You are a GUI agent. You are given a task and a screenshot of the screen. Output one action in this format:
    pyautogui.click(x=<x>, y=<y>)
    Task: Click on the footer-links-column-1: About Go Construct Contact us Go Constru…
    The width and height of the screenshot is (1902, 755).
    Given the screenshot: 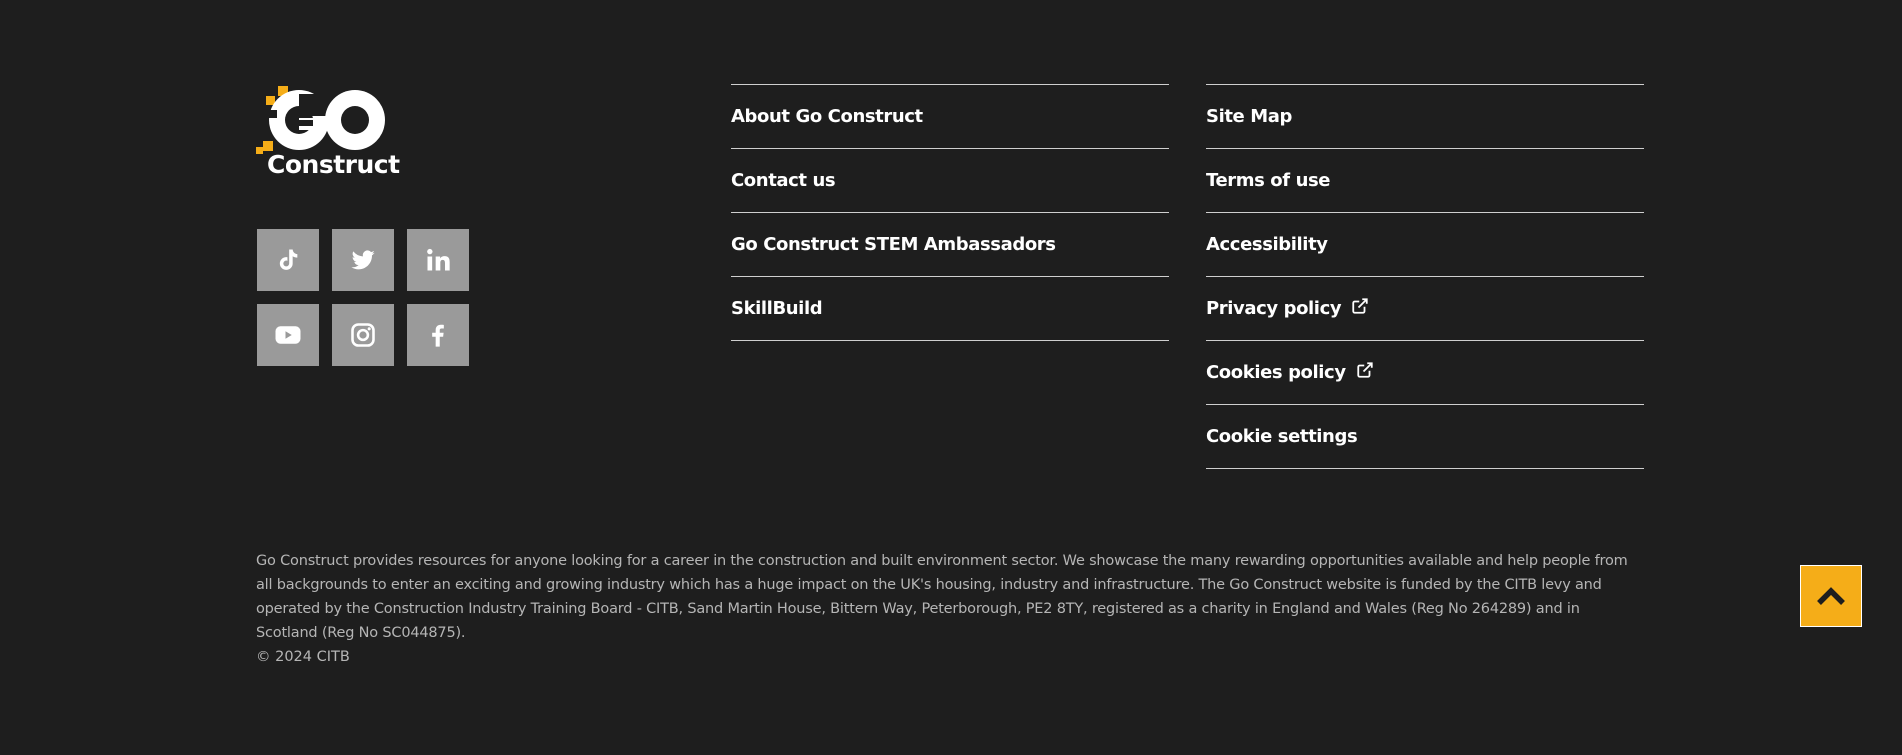 What is the action you would take?
    pyautogui.click(x=950, y=212)
    